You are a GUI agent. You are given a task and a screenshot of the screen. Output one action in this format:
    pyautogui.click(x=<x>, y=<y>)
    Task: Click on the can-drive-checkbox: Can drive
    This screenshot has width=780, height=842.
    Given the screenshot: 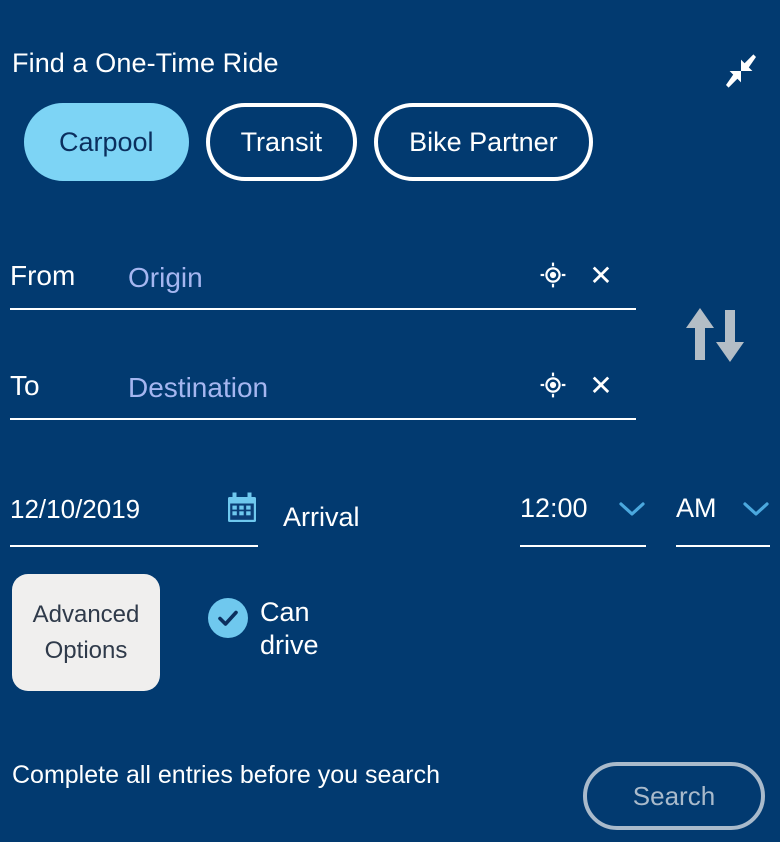 What is the action you would take?
    pyautogui.click(x=277, y=629)
    